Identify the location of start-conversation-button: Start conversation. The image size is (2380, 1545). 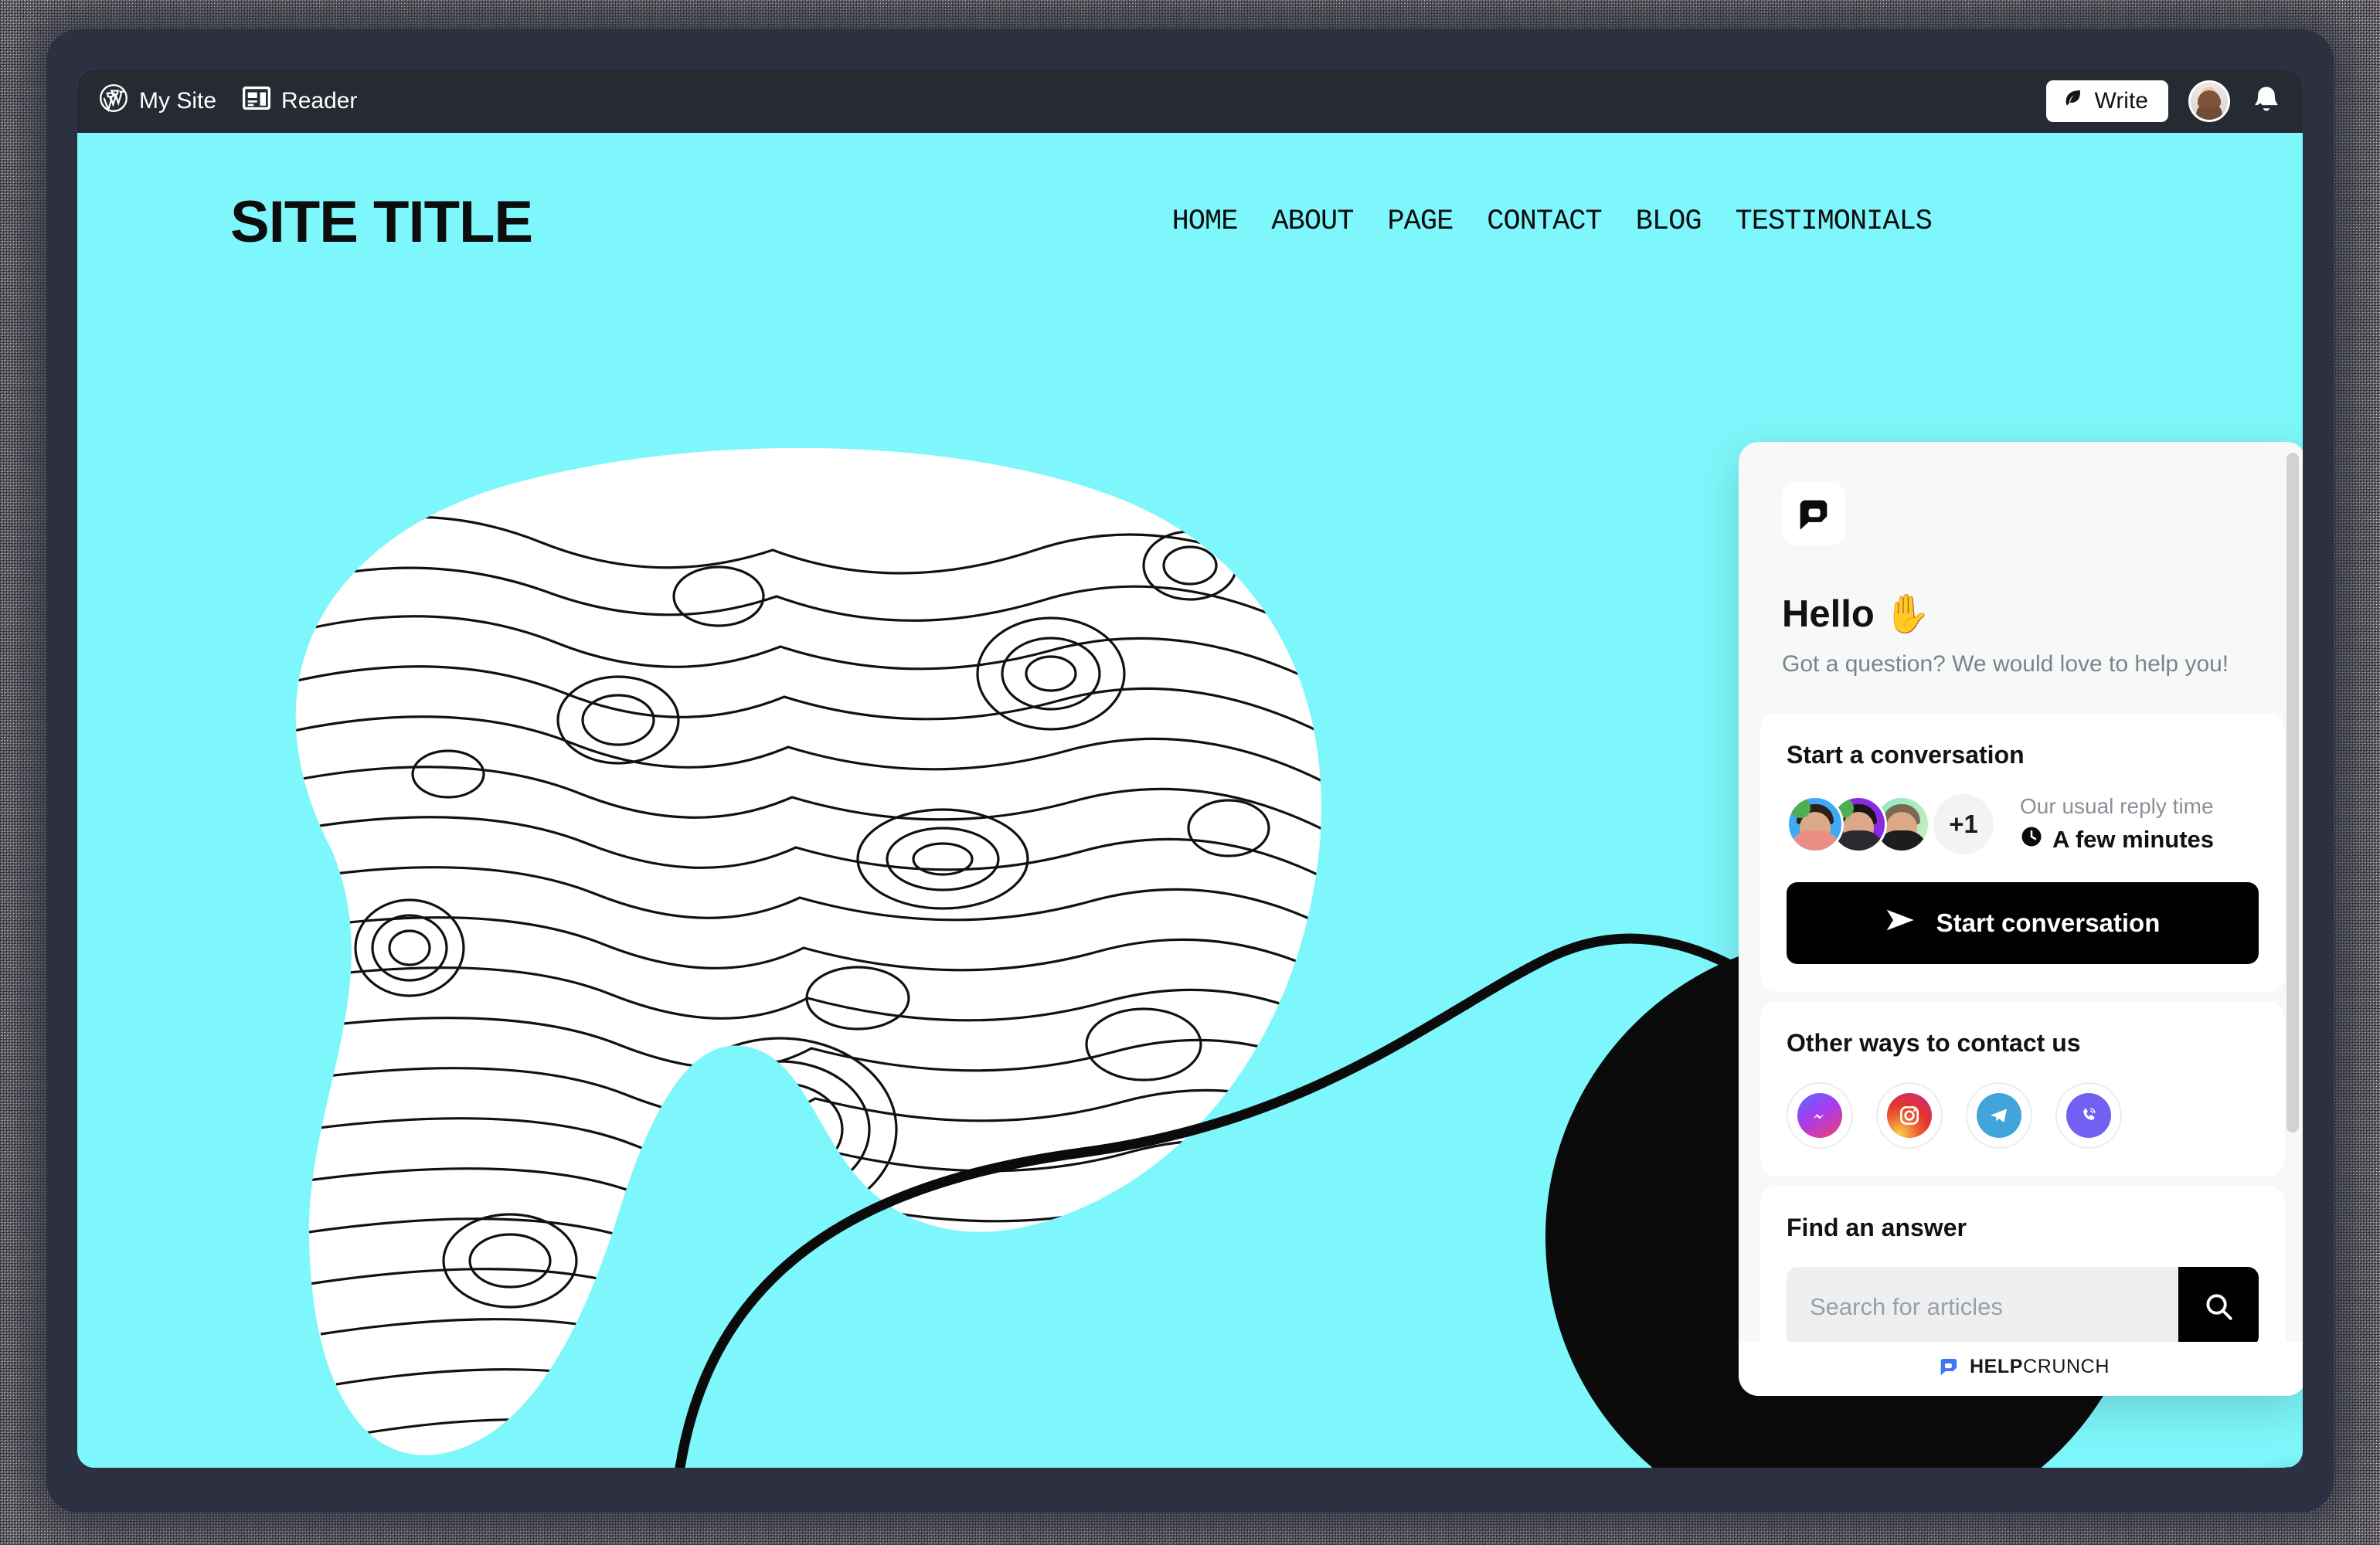
(2023, 923).